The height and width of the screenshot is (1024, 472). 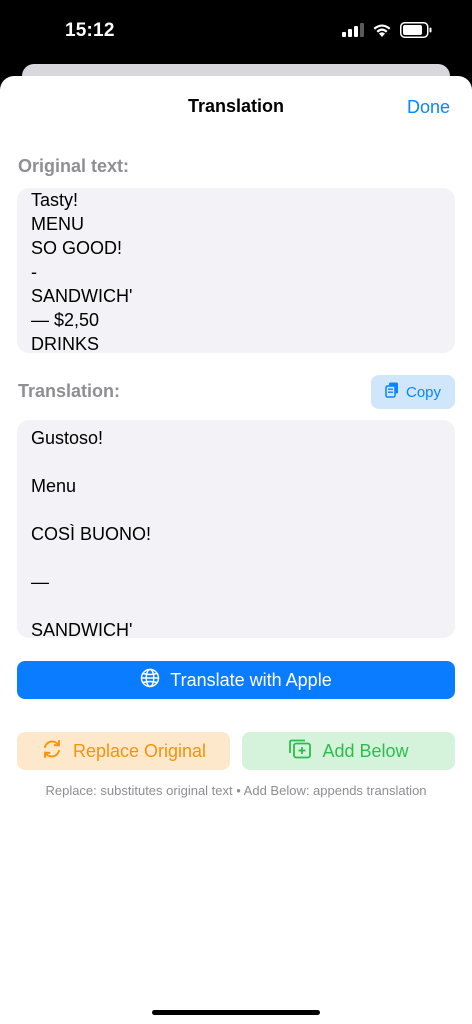 What do you see at coordinates (65, 320) in the screenshot?
I see `text-line: — $2,50` at bounding box center [65, 320].